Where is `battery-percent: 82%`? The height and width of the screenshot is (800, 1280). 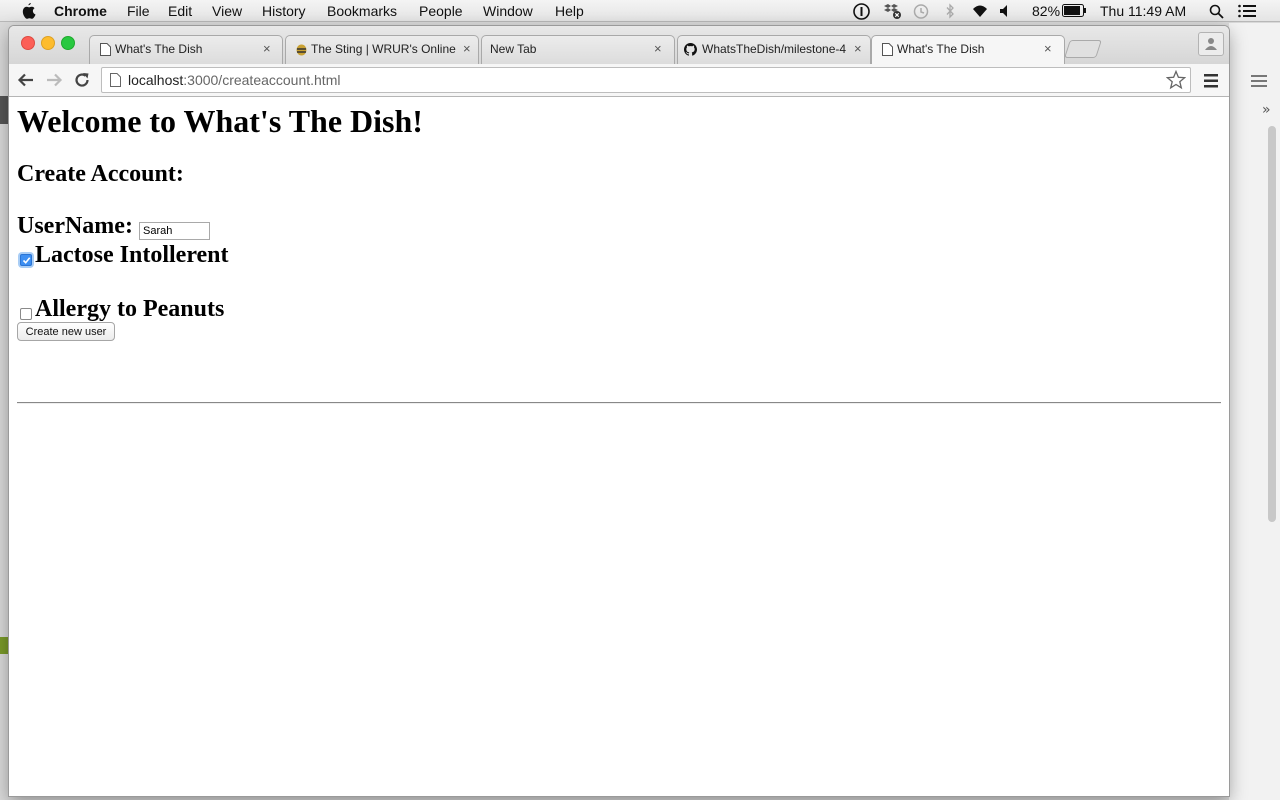 battery-percent: 82% is located at coordinates (1046, 11).